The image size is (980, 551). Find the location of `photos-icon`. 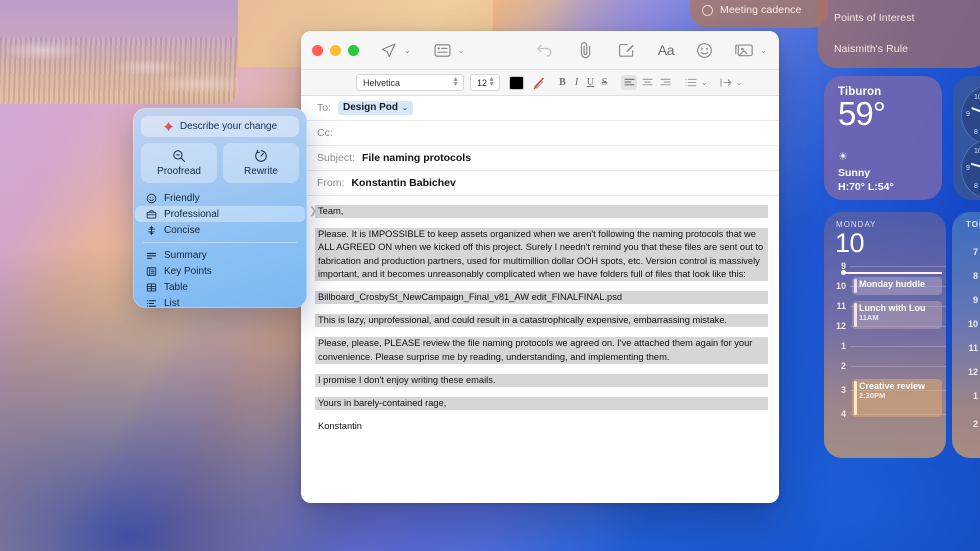

photos-icon is located at coordinates (744, 50).